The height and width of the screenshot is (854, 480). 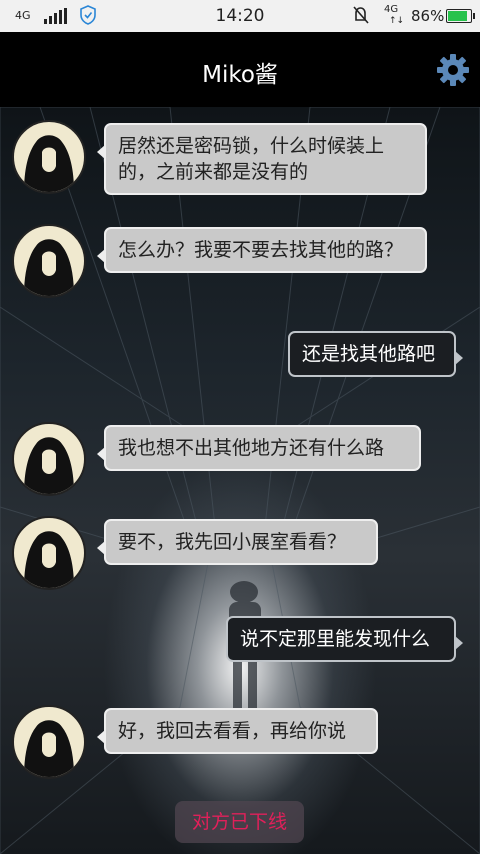 I want to click on contact-name: Miko酱, so click(x=240, y=75).